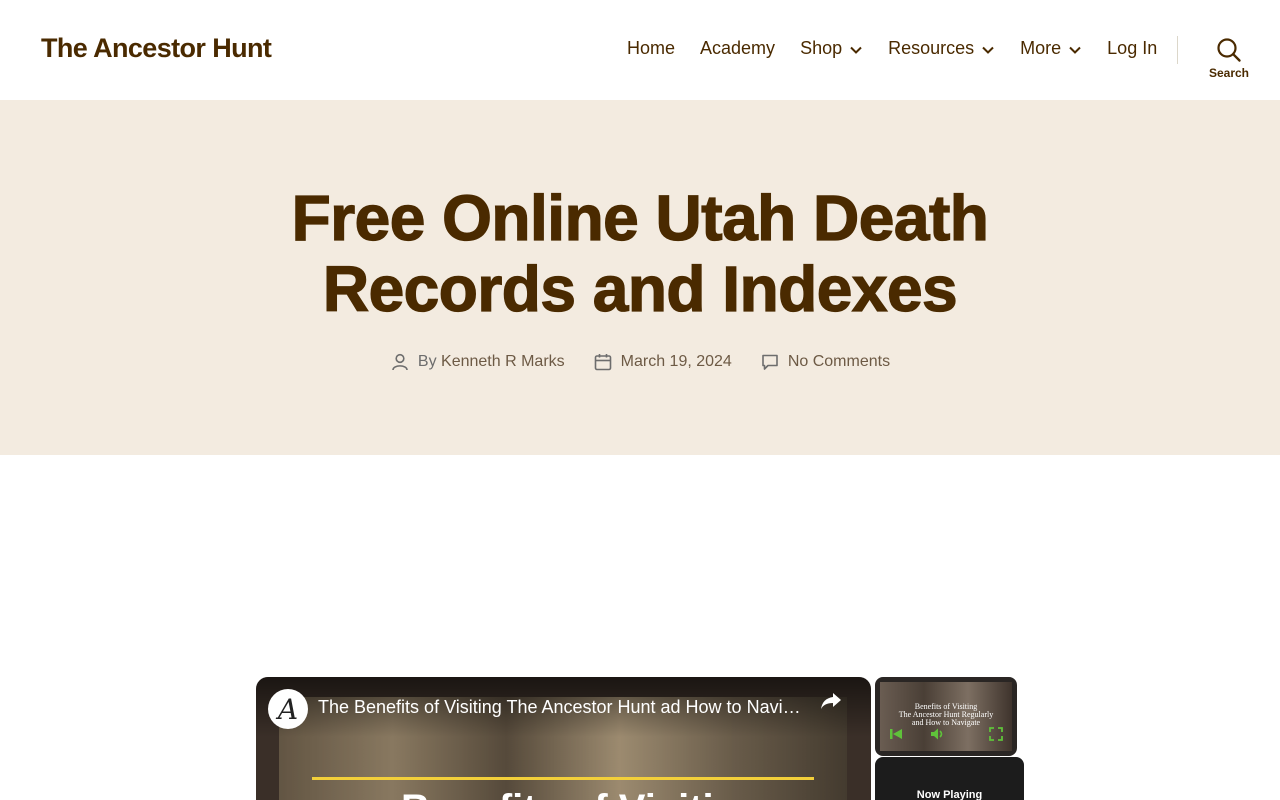  Describe the element at coordinates (156, 48) in the screenshot. I see `site-title: The Ancestor Hunt` at that location.